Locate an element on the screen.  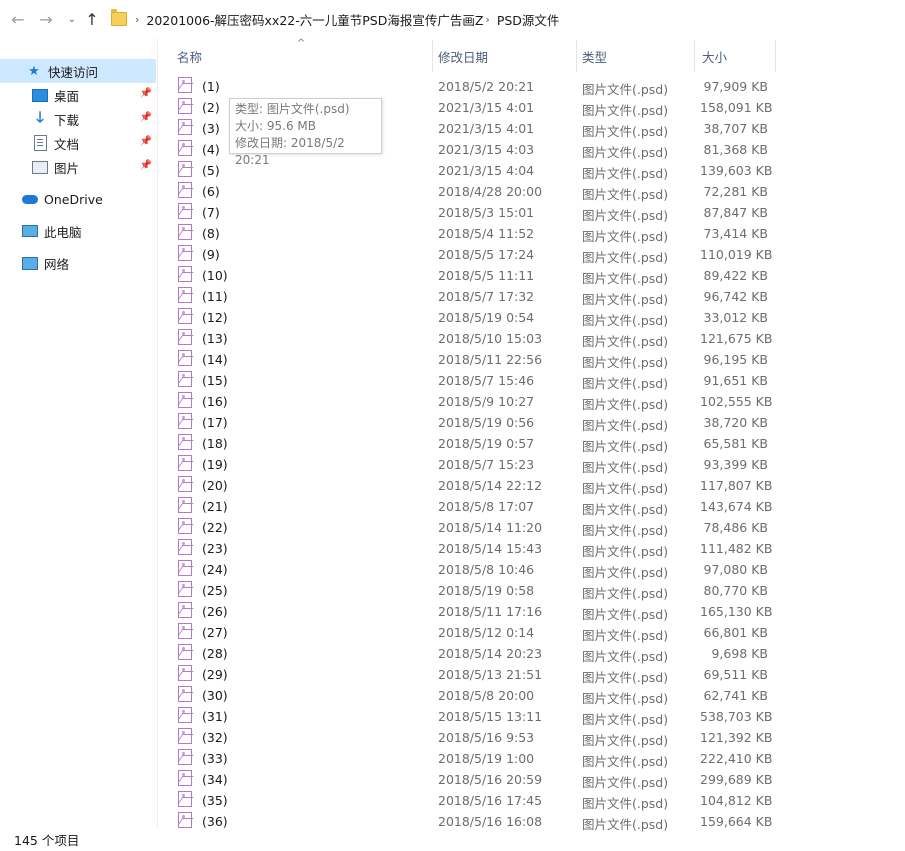
file-row: (31) 2018/5/15 13:11 图片文件(.psd) 538,703 KB is located at coordinates (470, 716).